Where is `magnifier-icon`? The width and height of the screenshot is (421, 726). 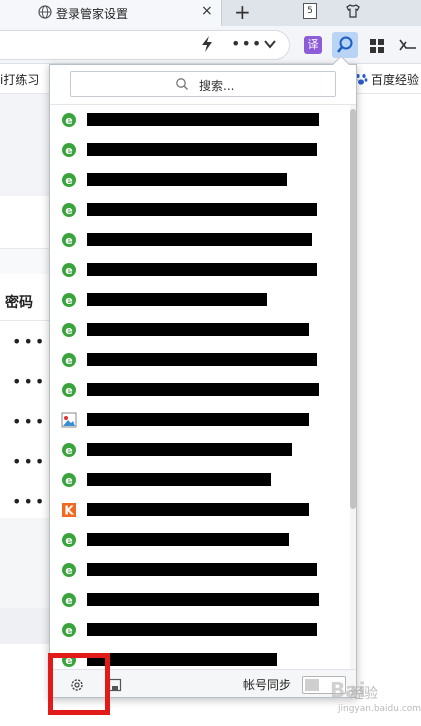 magnifier-icon is located at coordinates (345, 44).